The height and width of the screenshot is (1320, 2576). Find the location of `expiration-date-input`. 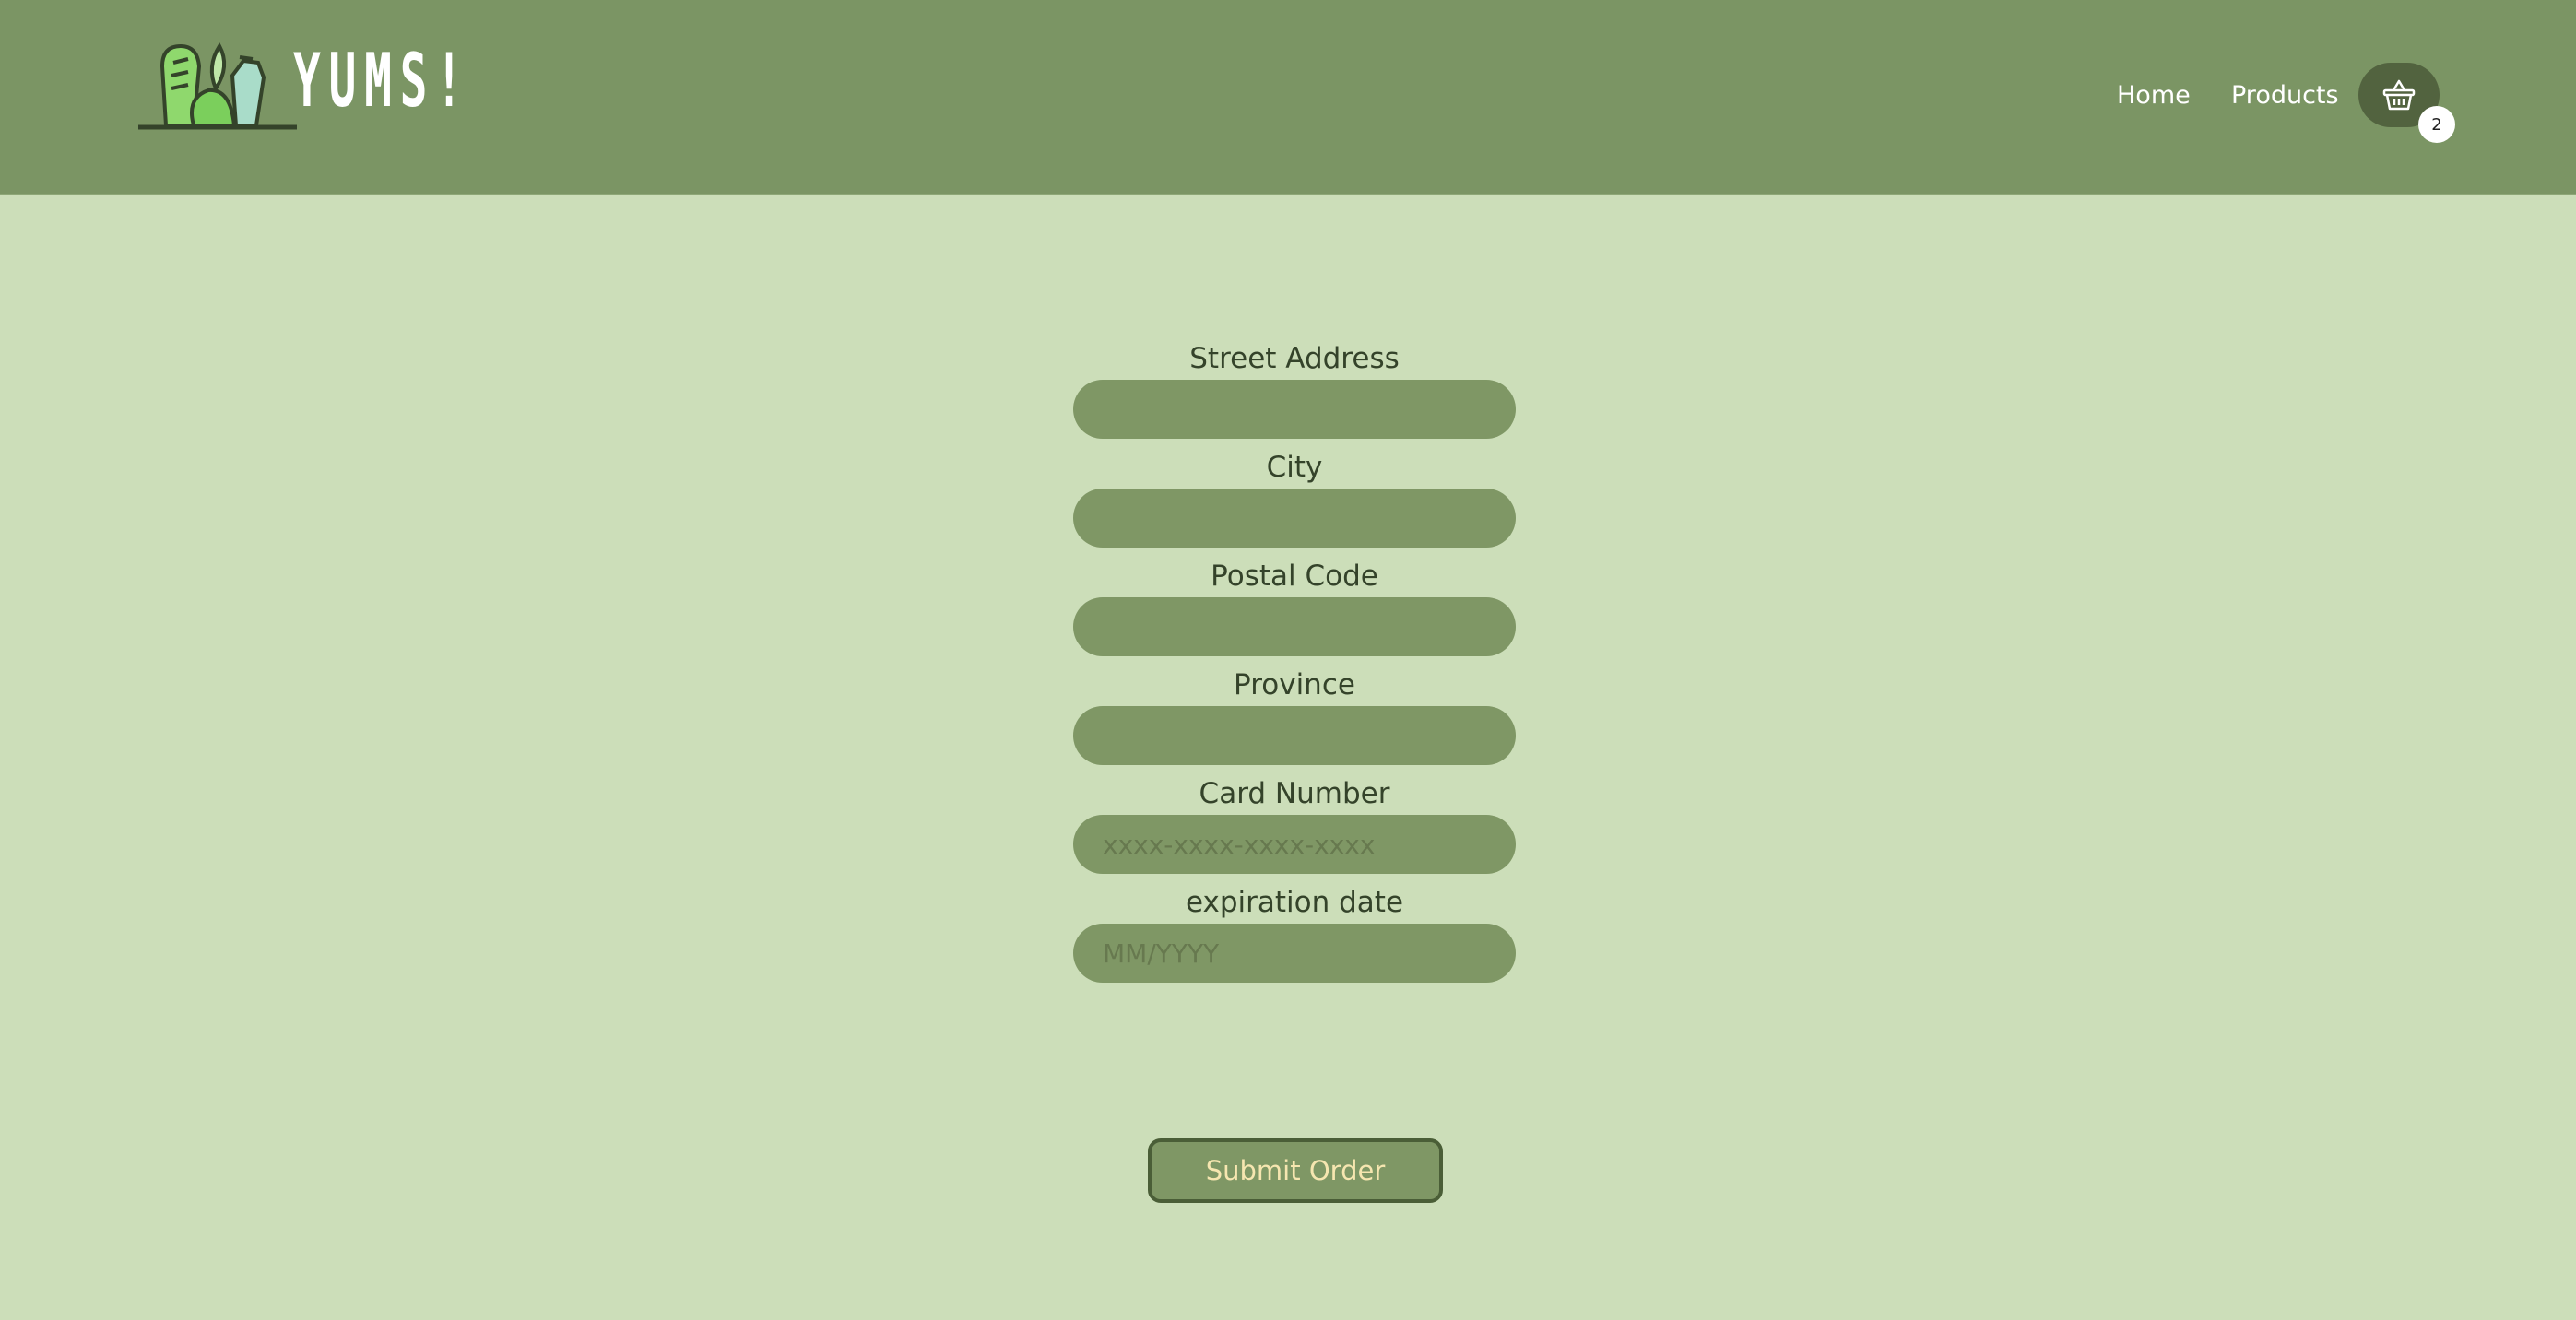

expiration-date-input is located at coordinates (1294, 953).